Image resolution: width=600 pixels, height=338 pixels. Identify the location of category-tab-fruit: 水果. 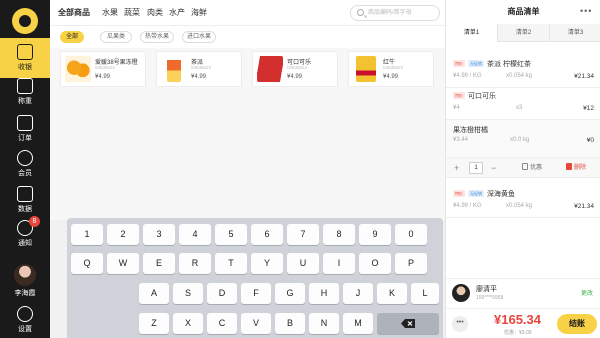
(110, 12).